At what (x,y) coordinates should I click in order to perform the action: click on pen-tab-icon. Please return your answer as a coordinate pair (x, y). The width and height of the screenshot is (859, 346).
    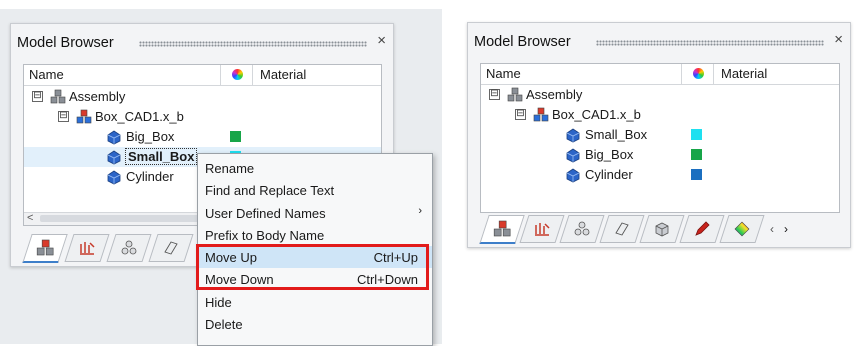
    Looking at the image, I should click on (702, 228).